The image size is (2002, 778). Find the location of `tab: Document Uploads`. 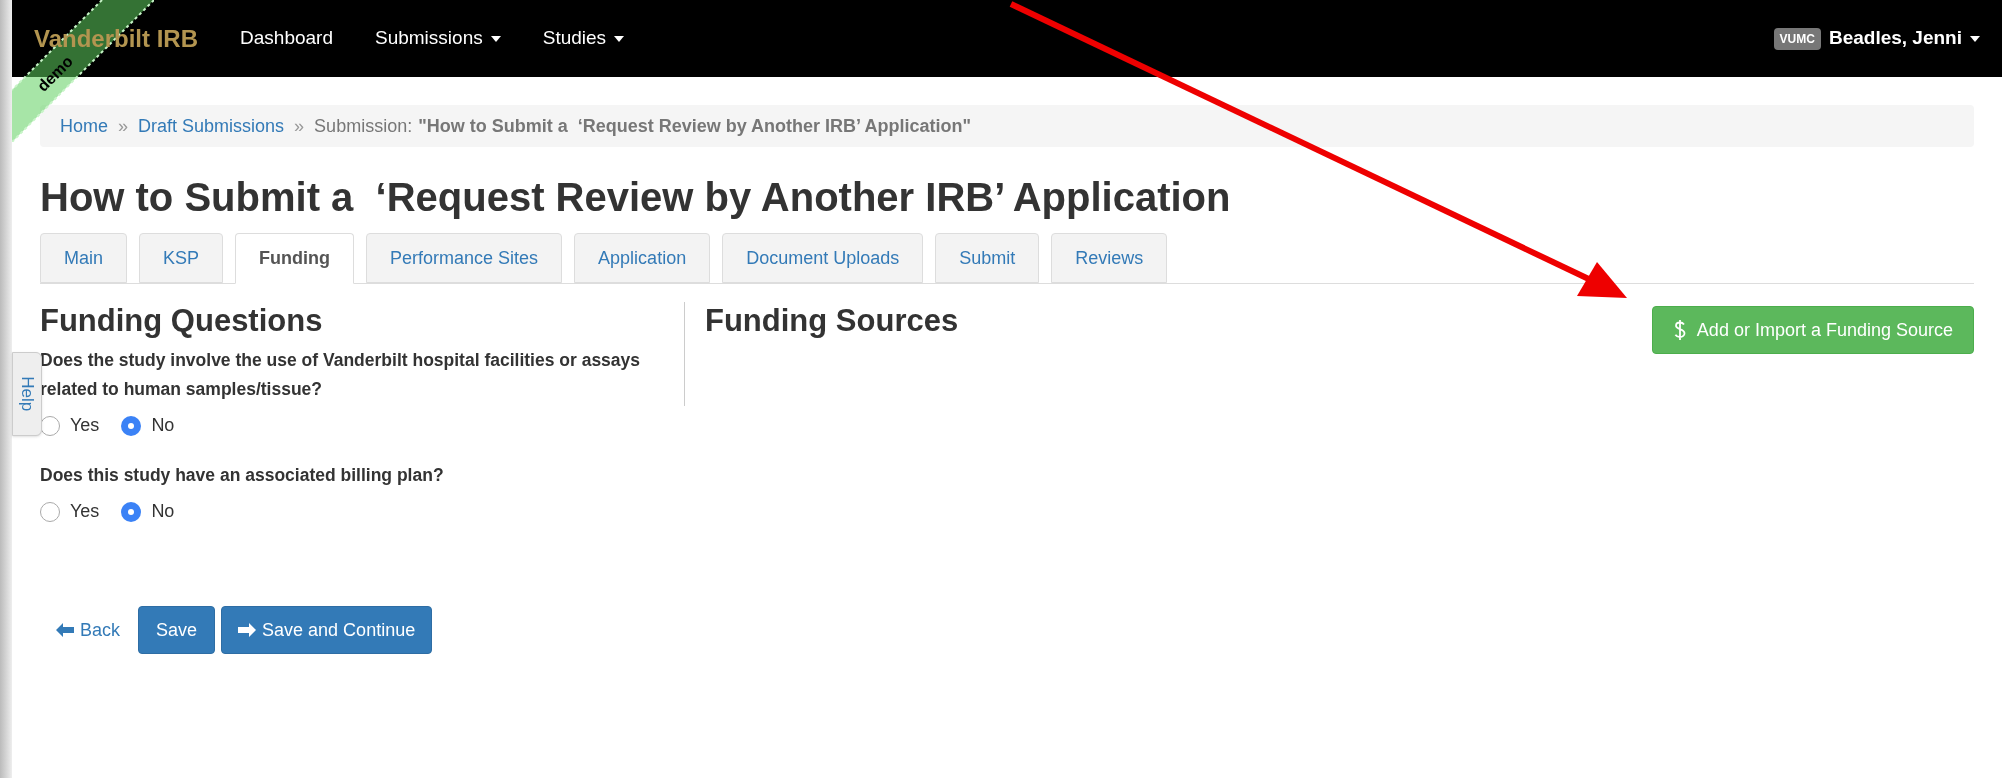

tab: Document Uploads is located at coordinates (823, 258).